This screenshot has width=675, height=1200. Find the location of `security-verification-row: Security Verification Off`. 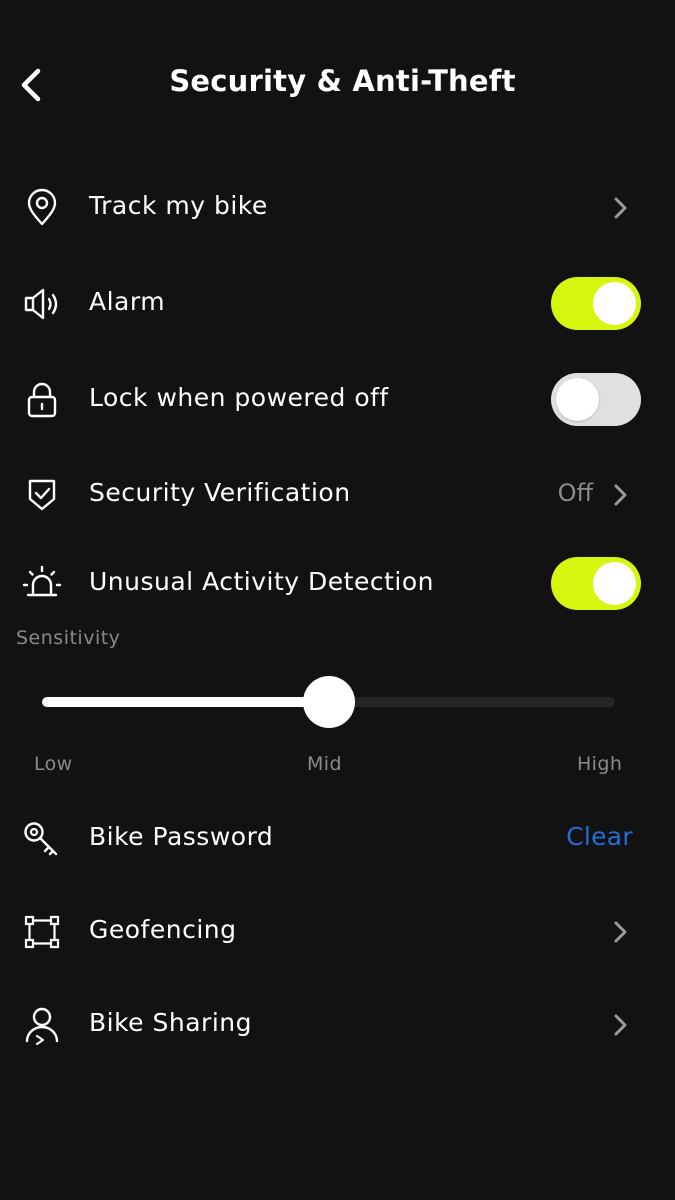

security-verification-row: Security Verification Off is located at coordinates (337, 495).